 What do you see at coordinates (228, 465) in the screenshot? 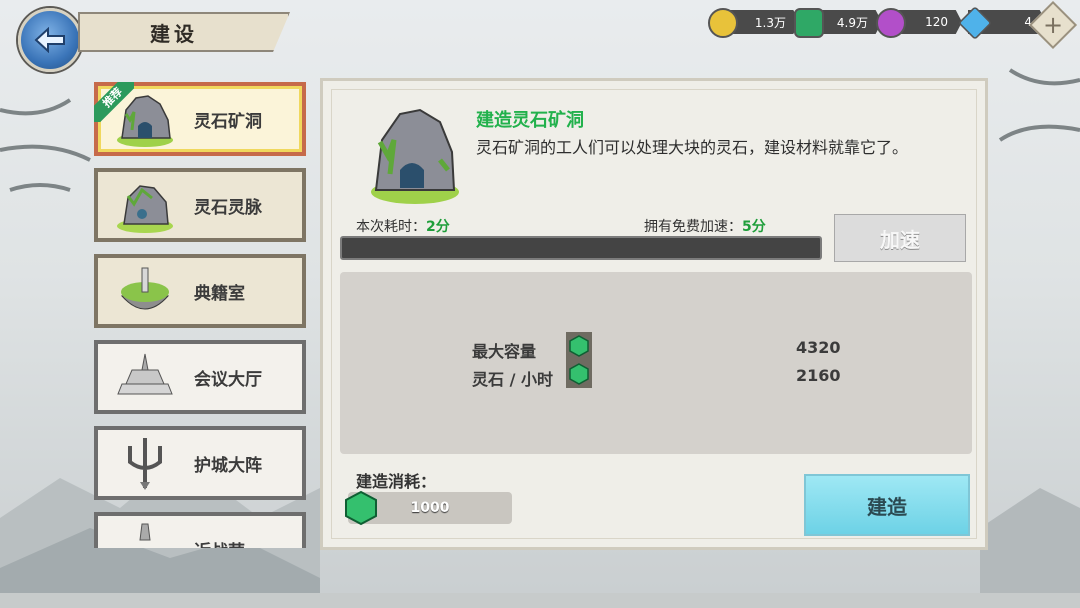
I see `list-item-label: 护城大阵` at bounding box center [228, 465].